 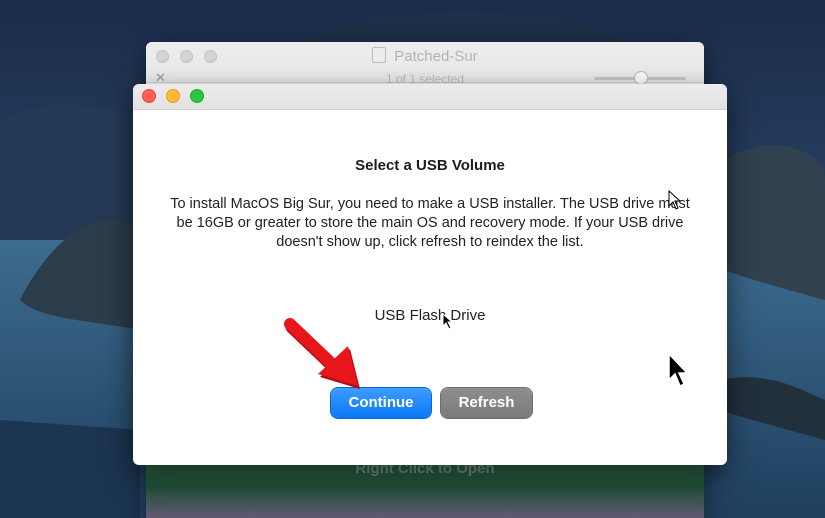 What do you see at coordinates (149, 96) in the screenshot?
I see `close-button` at bounding box center [149, 96].